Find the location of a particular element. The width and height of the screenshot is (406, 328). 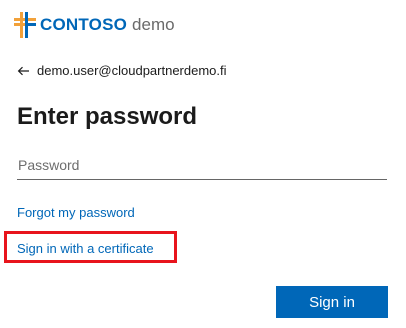

back-arrow-icon is located at coordinates (23, 71).